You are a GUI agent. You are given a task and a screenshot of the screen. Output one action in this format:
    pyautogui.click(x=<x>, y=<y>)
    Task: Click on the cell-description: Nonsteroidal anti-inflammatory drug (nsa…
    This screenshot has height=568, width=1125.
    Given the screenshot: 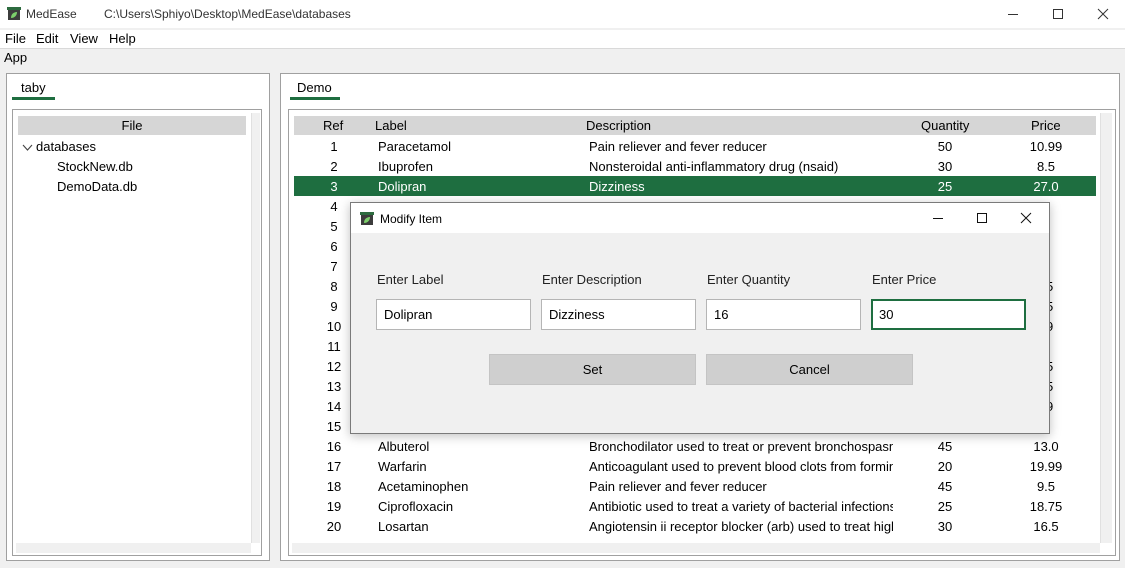 What is the action you would take?
    pyautogui.click(x=714, y=166)
    